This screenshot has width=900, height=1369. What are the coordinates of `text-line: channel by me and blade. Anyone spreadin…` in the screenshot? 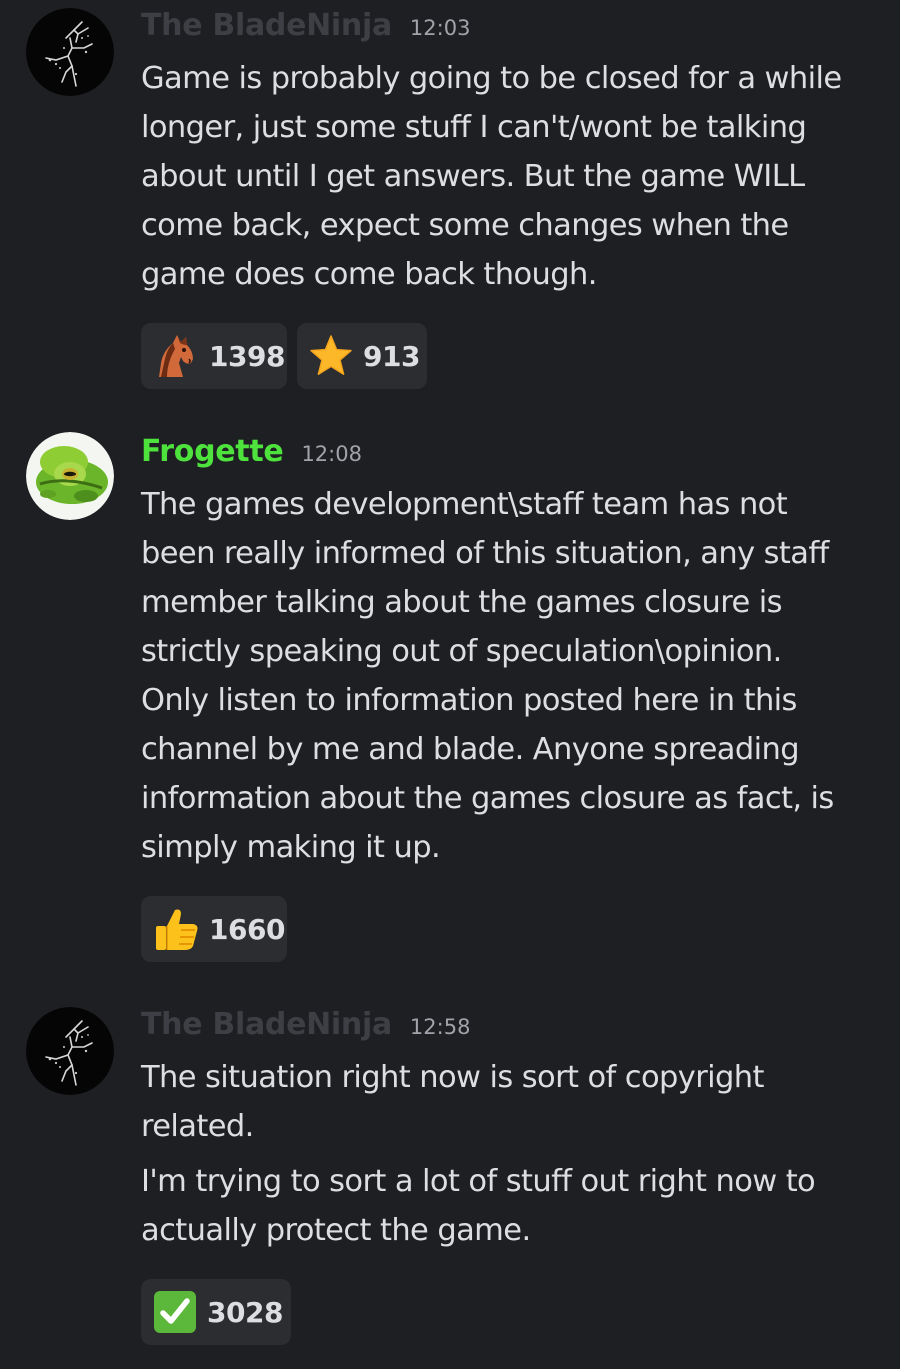 It's located at (470, 749).